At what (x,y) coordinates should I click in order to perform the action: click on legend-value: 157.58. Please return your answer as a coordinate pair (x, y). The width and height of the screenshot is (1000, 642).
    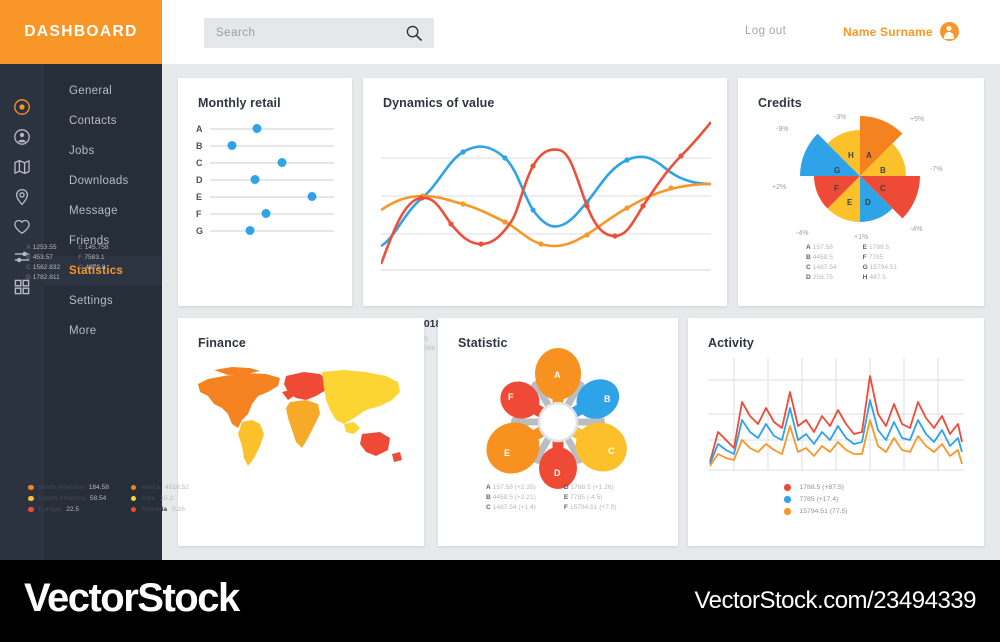
    Looking at the image, I should click on (822, 247).